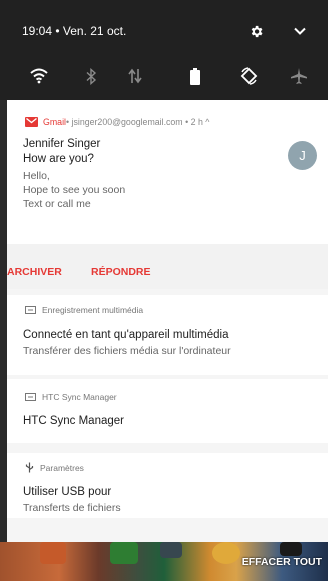 This screenshot has height=581, width=328. What do you see at coordinates (249, 76) in the screenshot?
I see `auto-rotate-icon` at bounding box center [249, 76].